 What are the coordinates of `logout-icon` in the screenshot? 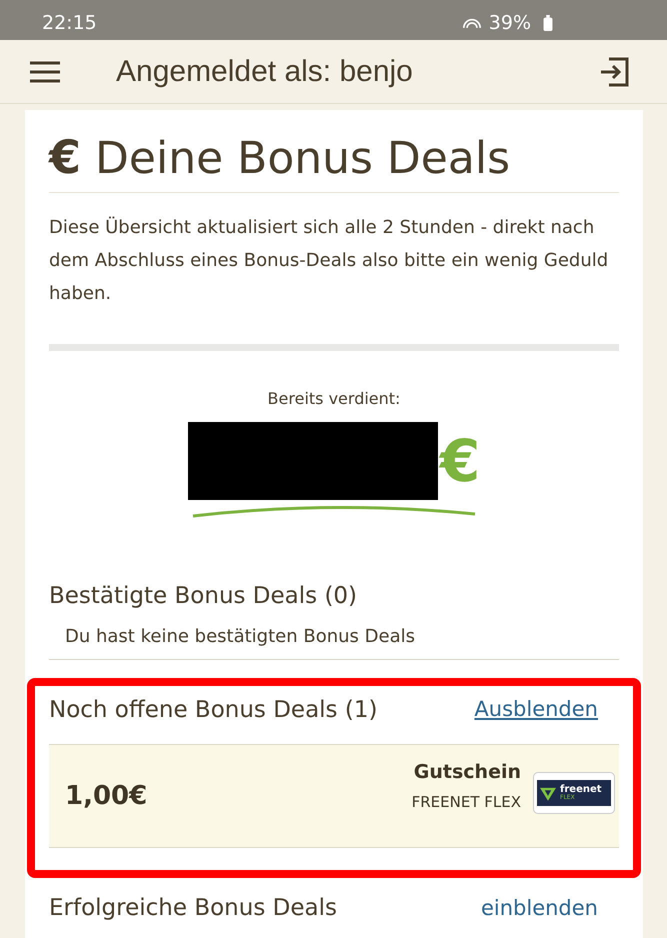 It's located at (614, 71).